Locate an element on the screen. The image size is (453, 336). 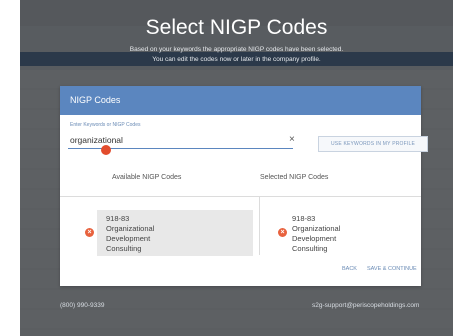
close-icon: × is located at coordinates (292, 139).